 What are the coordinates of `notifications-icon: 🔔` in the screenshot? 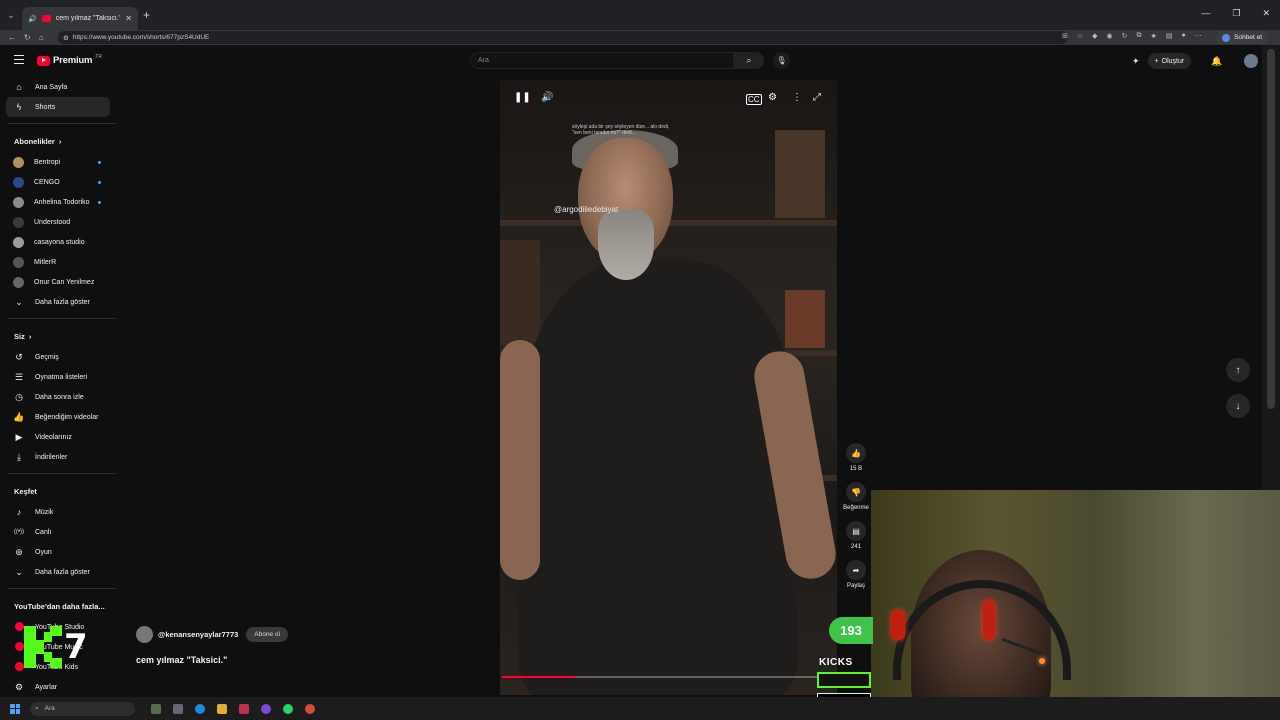 It's located at (1216, 61).